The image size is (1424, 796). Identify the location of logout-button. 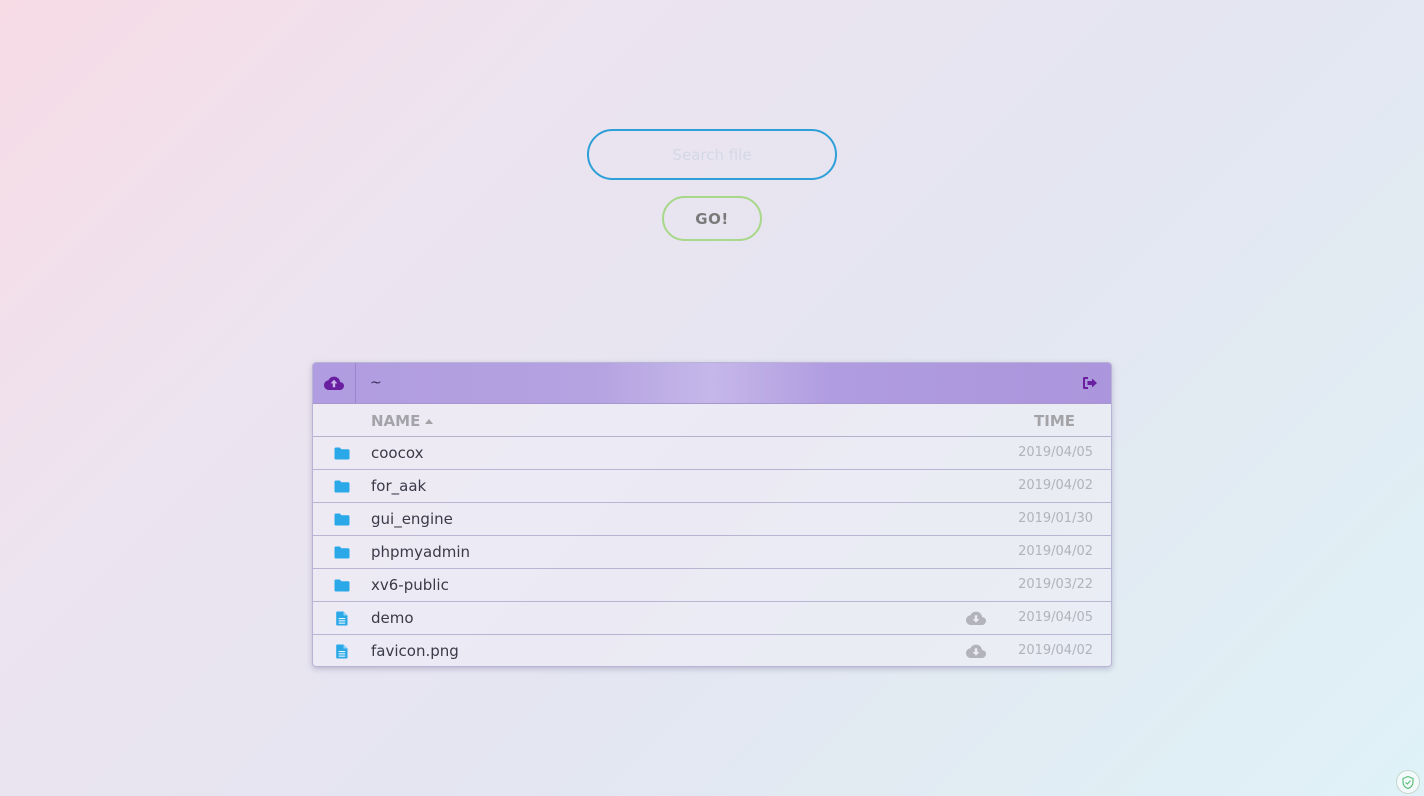
(1090, 383).